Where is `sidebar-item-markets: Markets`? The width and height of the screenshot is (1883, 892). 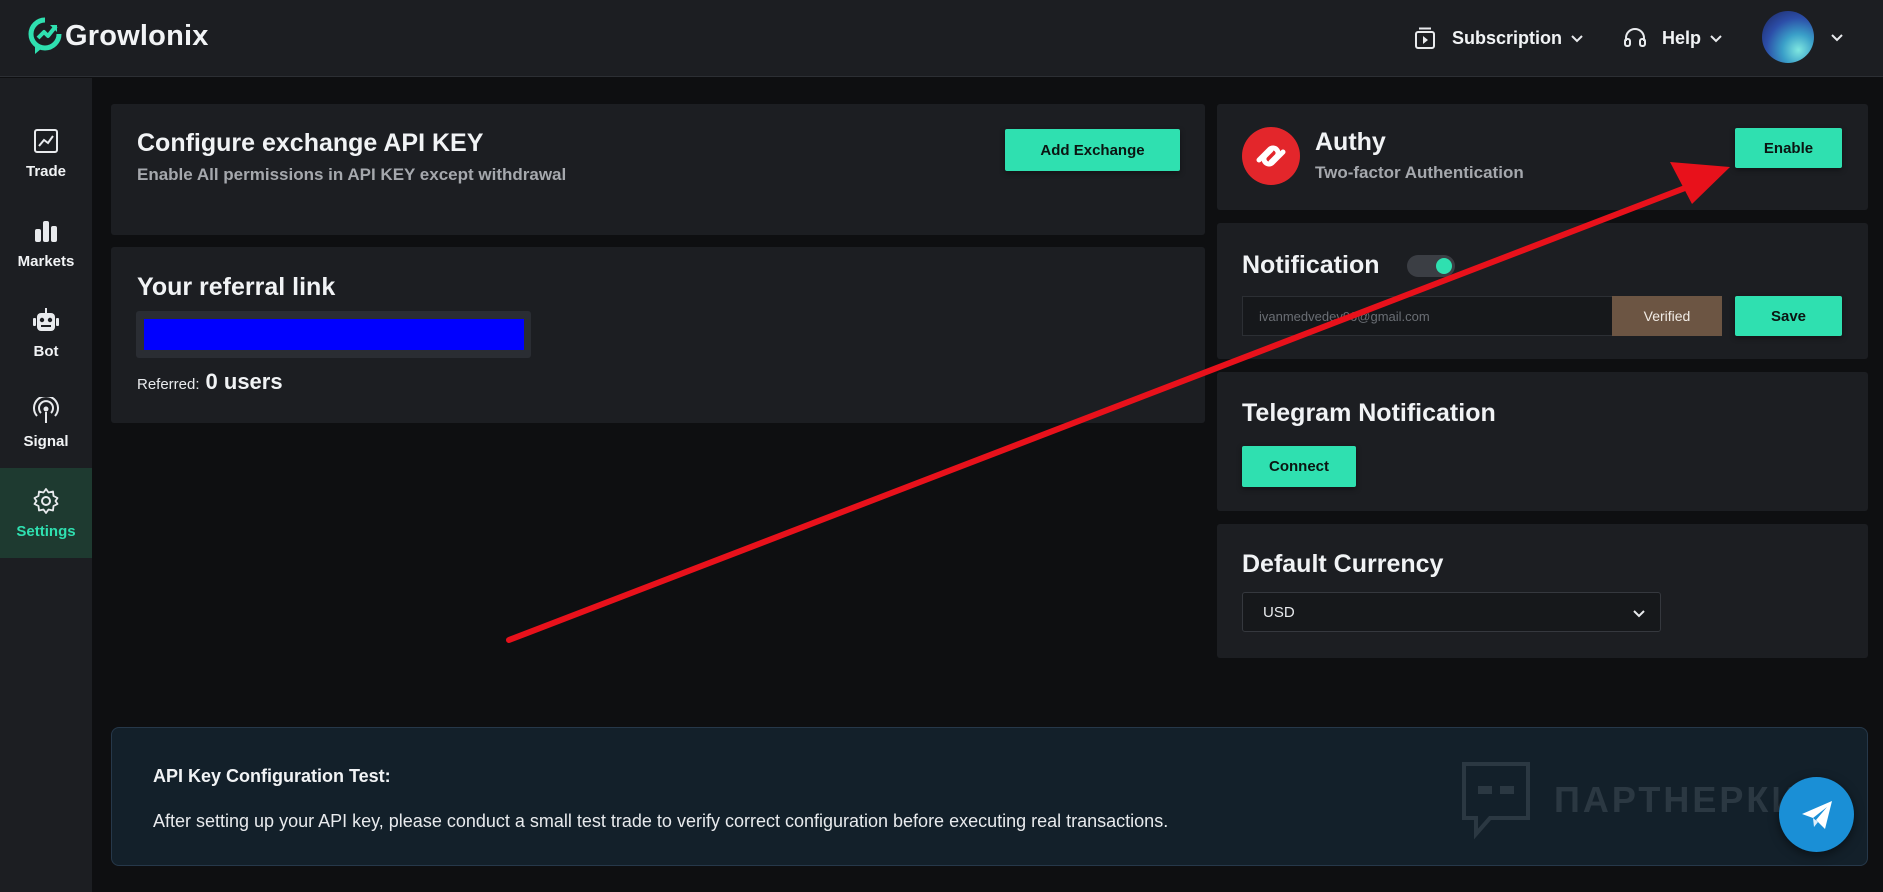
sidebar-item-markets: Markets is located at coordinates (46, 243).